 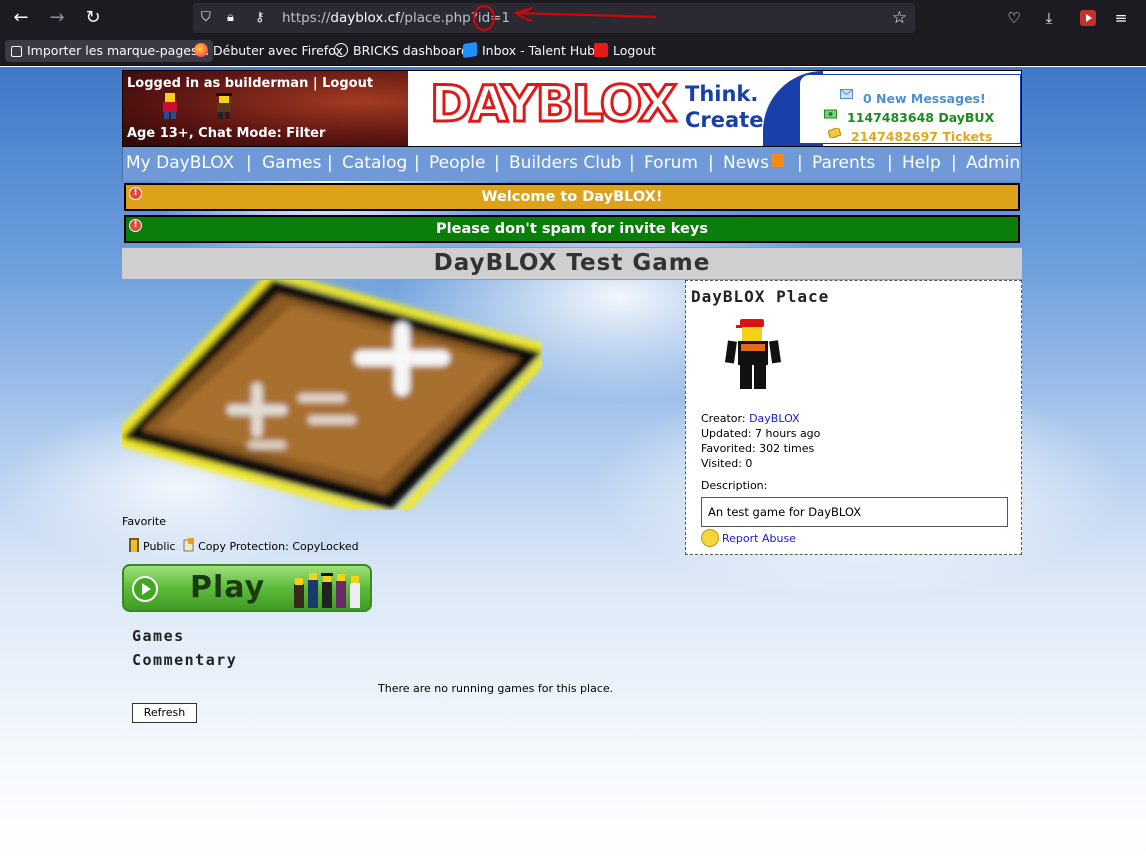 What do you see at coordinates (539, 50) in the screenshot?
I see `bookmark-label: Inbox - Talent Hub` at bounding box center [539, 50].